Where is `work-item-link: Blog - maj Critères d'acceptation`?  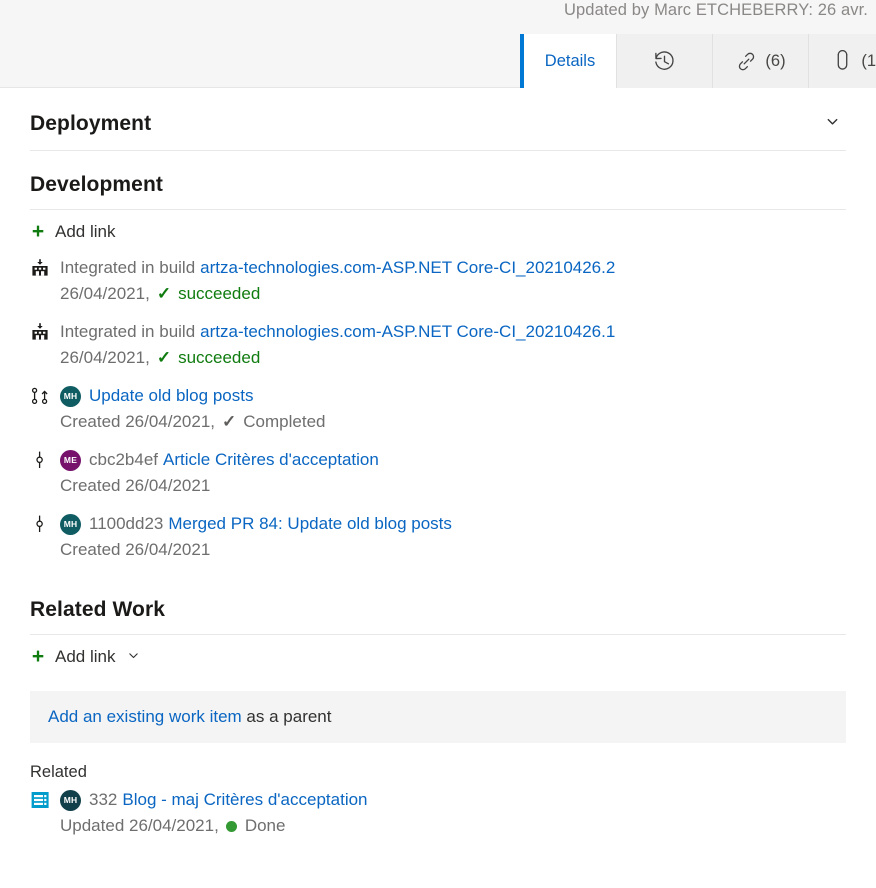
work-item-link: Blog - maj Critères d'acceptation is located at coordinates (244, 800).